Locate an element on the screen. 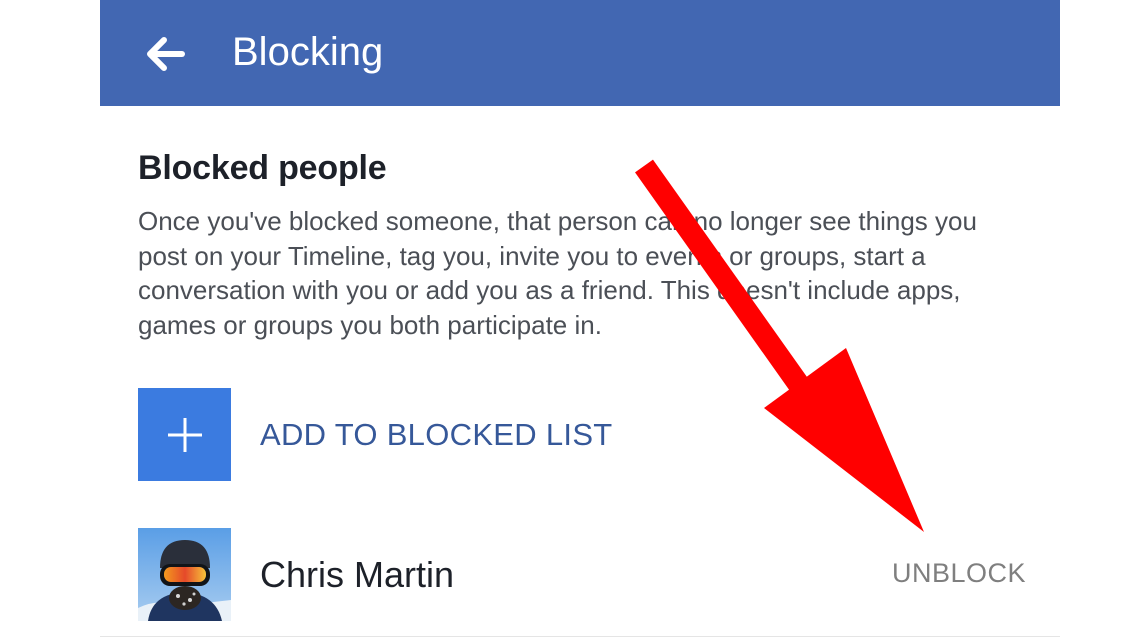 Image resolution: width=1136 pixels, height=639 pixels. blocked-people-heading: Blocked people is located at coordinates (262, 168).